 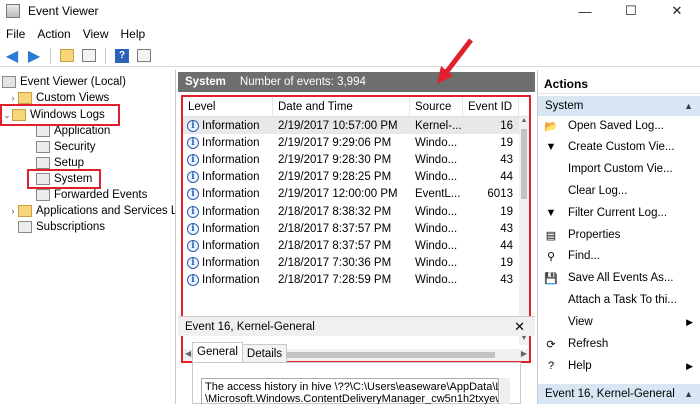 What do you see at coordinates (91, 195) in the screenshot?
I see `tree-item-forwarded-events: Forwarded Events` at bounding box center [91, 195].